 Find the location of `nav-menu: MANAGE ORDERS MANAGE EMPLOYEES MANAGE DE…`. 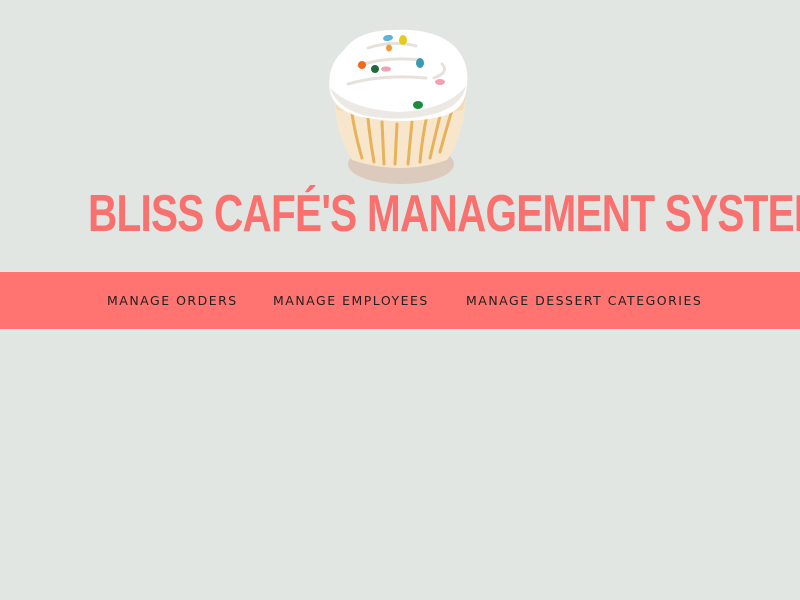

nav-menu: MANAGE ORDERS MANAGE EMPLOYEES MANAGE DE… is located at coordinates (400, 300).